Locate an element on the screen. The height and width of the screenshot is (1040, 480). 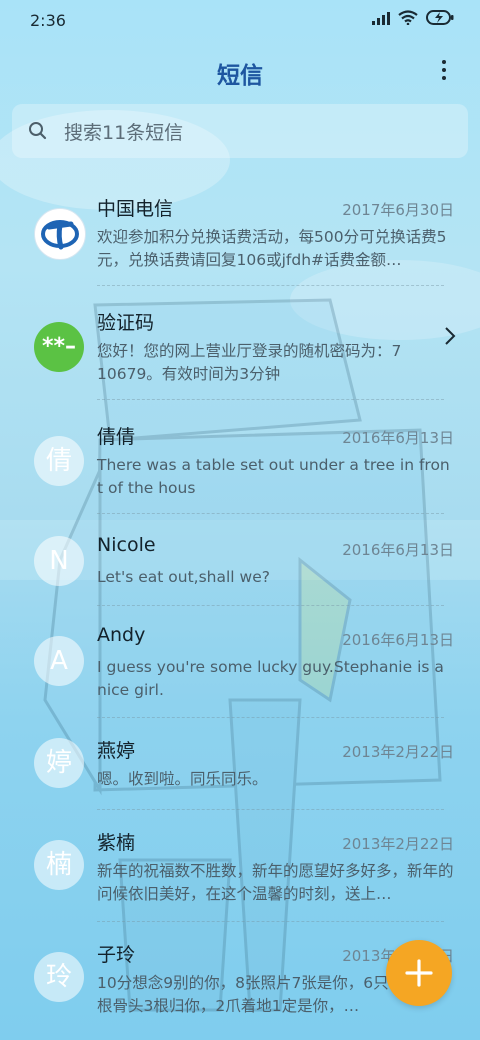
contact-name: 中国电信 is located at coordinates (135, 209).